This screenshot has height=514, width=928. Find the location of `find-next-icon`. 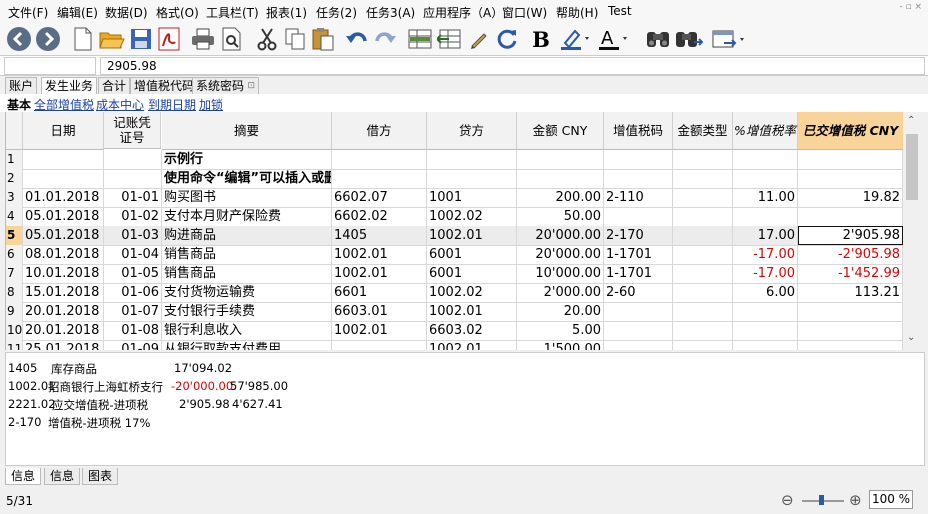

find-next-icon is located at coordinates (689, 39).